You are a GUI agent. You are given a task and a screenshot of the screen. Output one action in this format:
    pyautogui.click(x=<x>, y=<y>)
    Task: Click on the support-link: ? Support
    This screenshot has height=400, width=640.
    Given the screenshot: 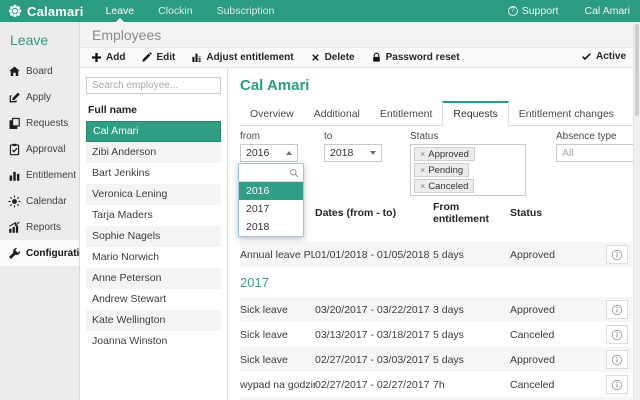 What is the action you would take?
    pyautogui.click(x=533, y=11)
    